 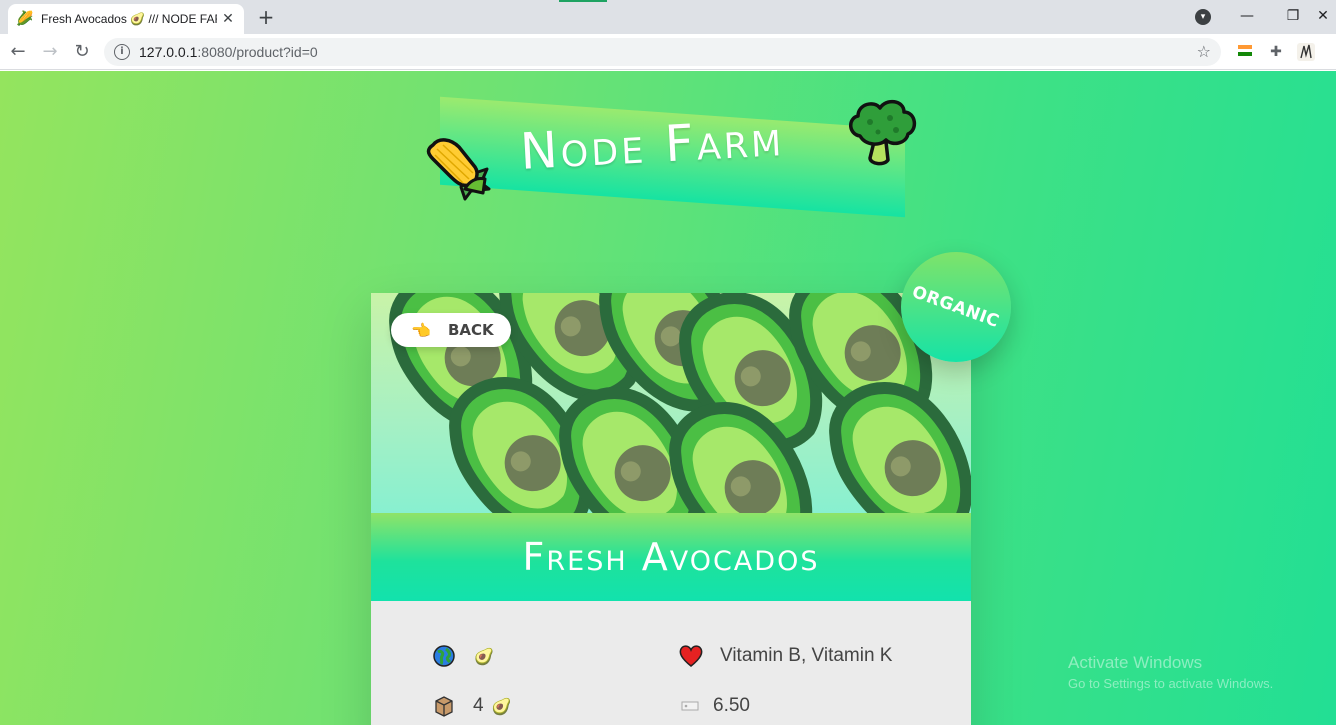 I want to click on origin-avocado-icon: 🥑, so click(x=484, y=656).